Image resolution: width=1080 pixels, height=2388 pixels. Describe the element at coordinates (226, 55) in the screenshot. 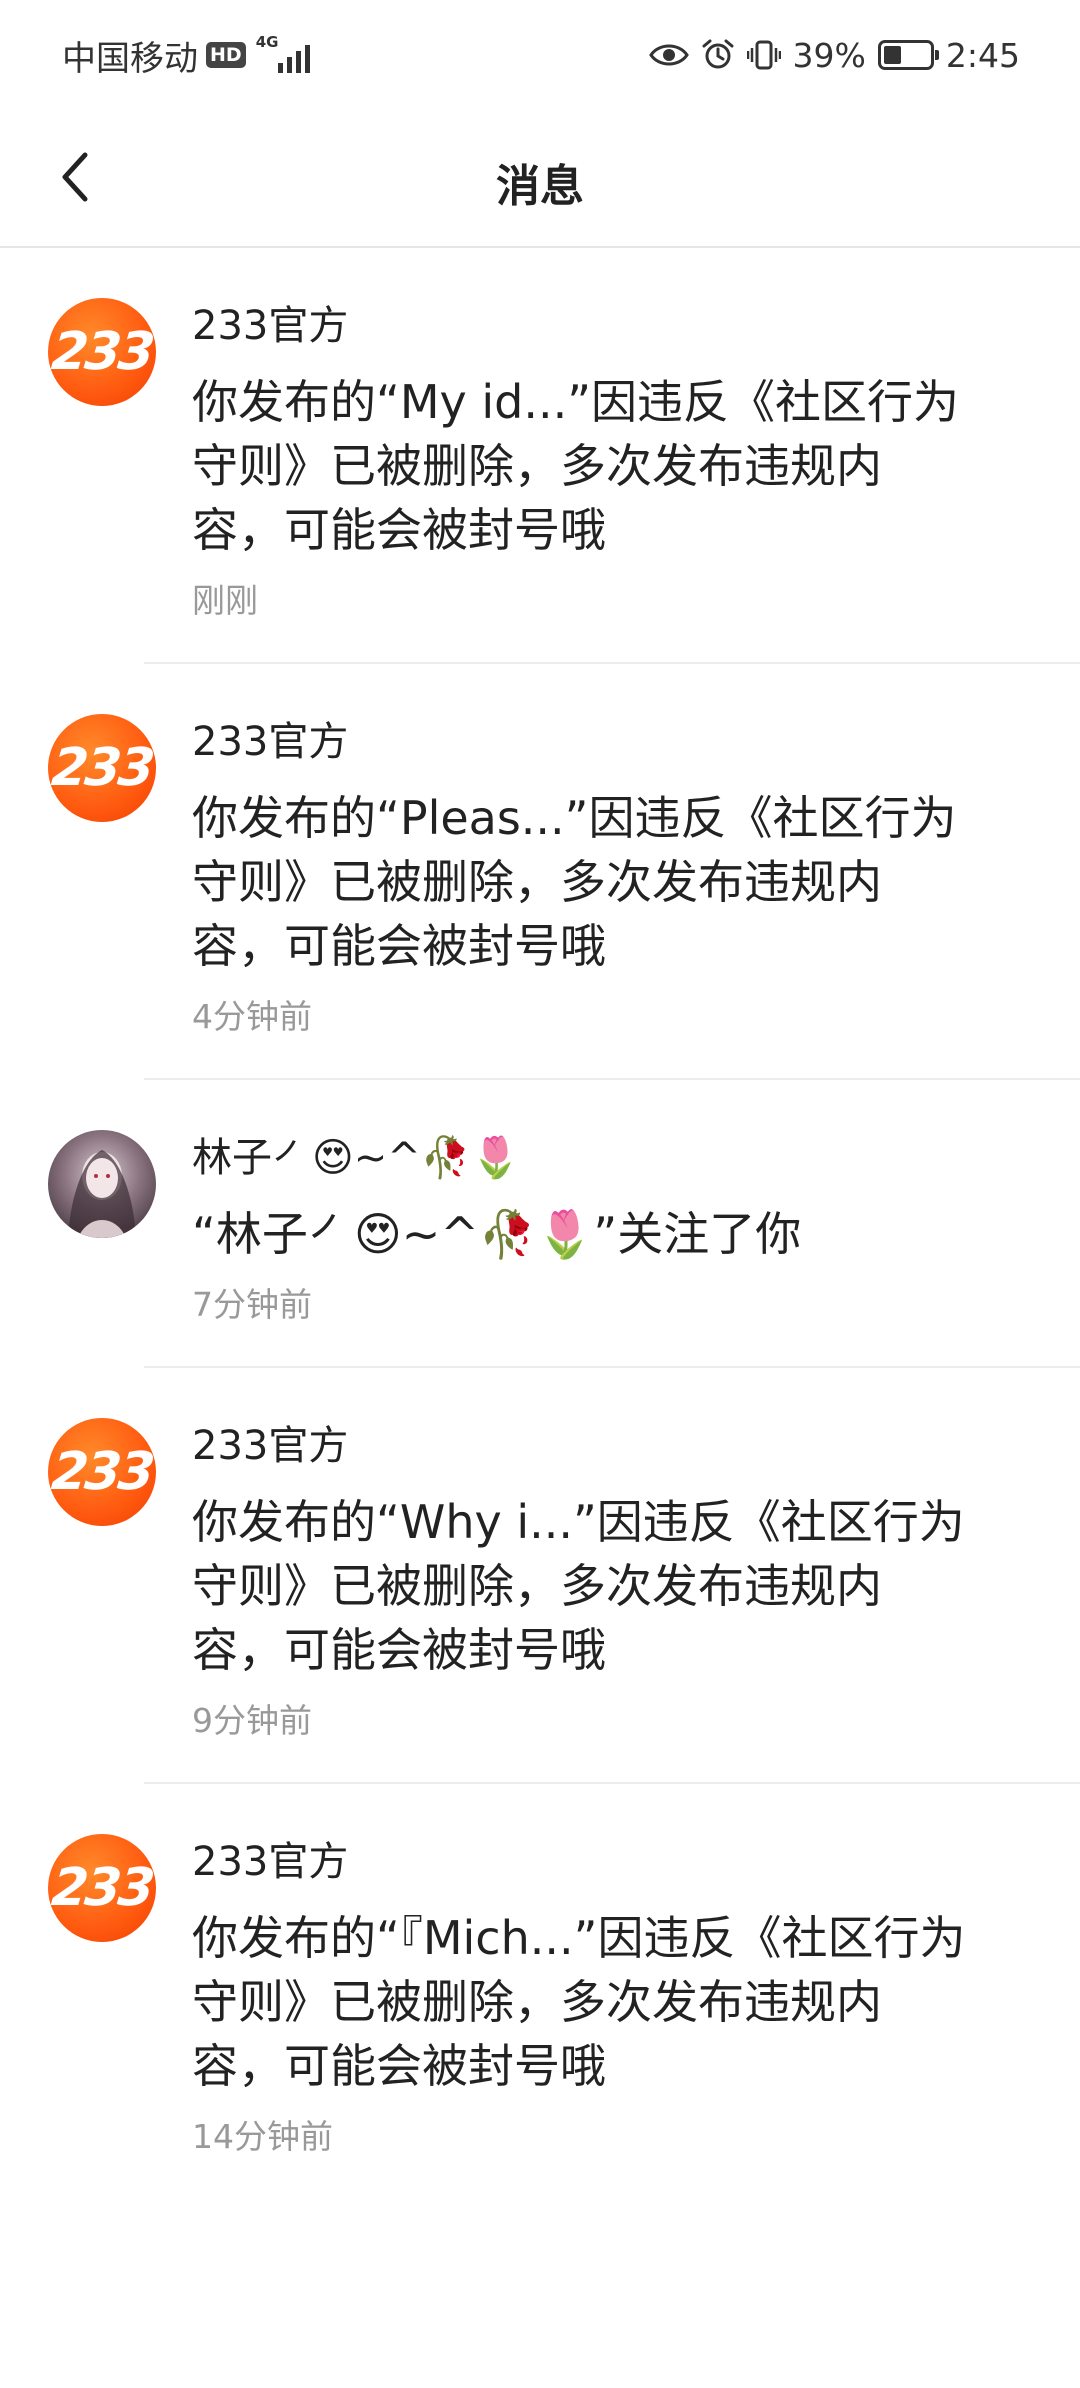

I see `hd-badge: HD` at that location.